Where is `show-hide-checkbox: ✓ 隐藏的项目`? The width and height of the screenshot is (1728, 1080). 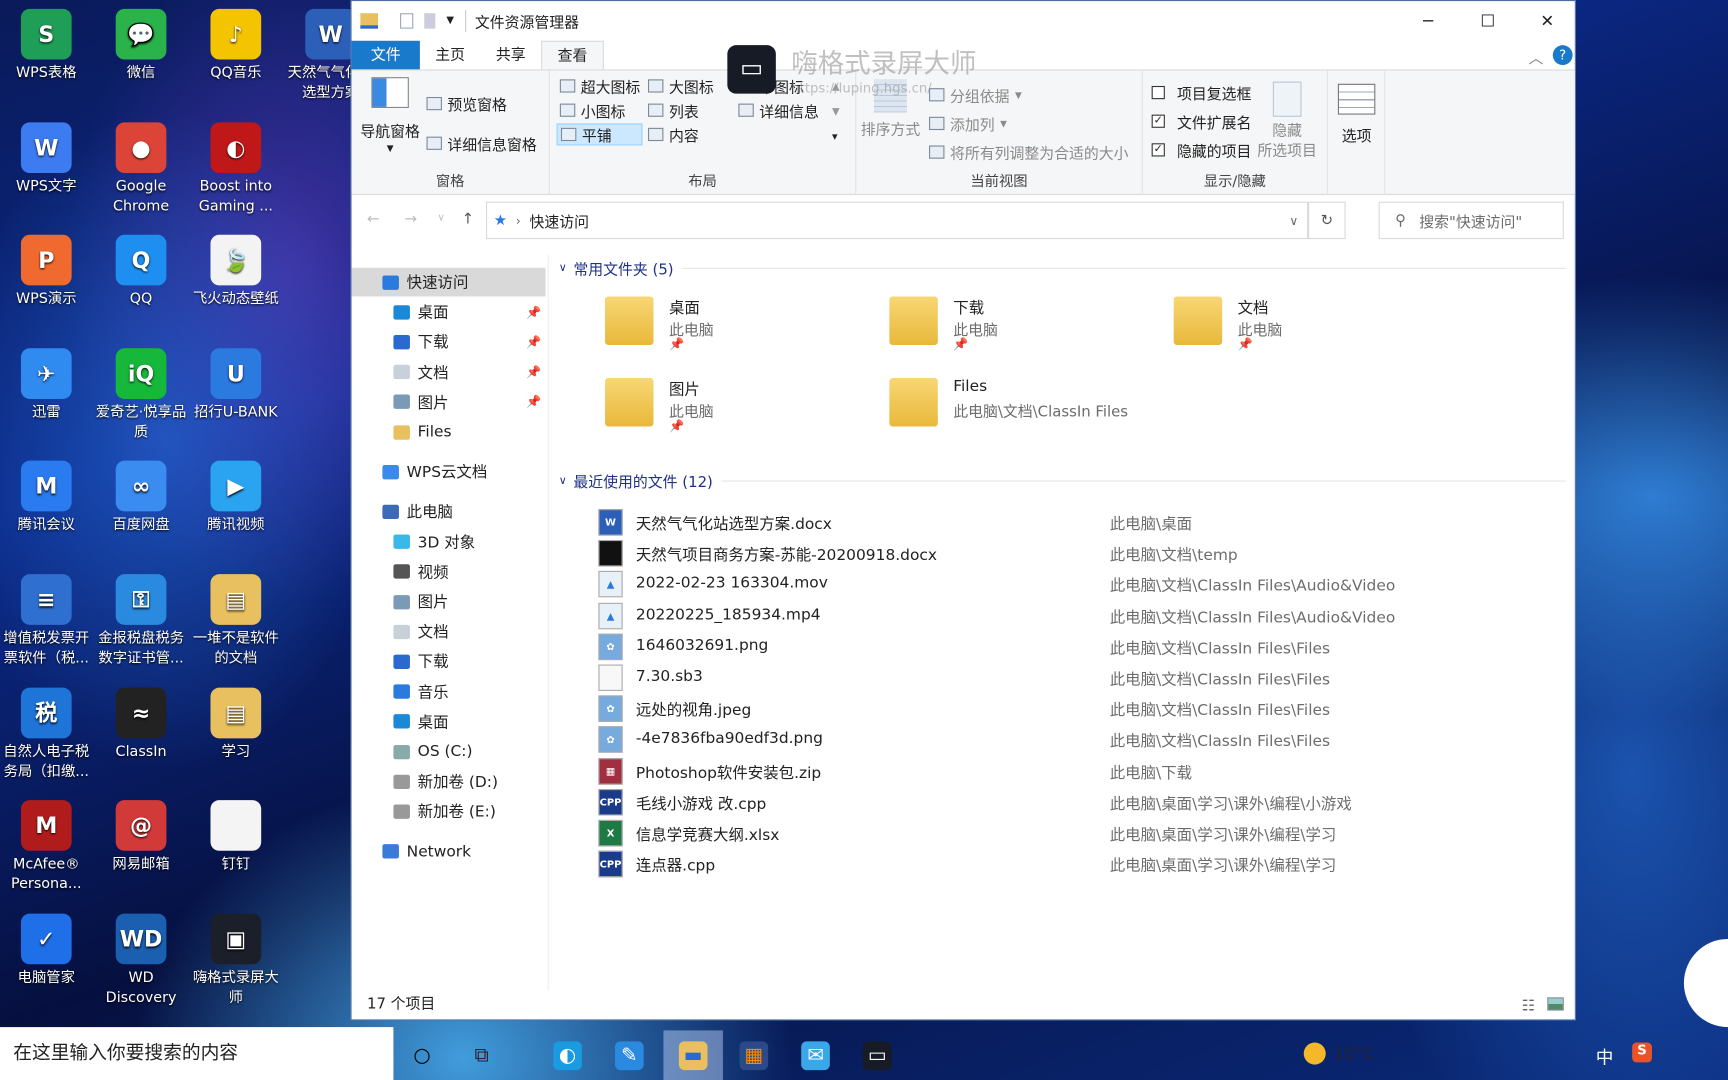 show-hide-checkbox: ✓ 隐藏的项目 is located at coordinates (1201, 150).